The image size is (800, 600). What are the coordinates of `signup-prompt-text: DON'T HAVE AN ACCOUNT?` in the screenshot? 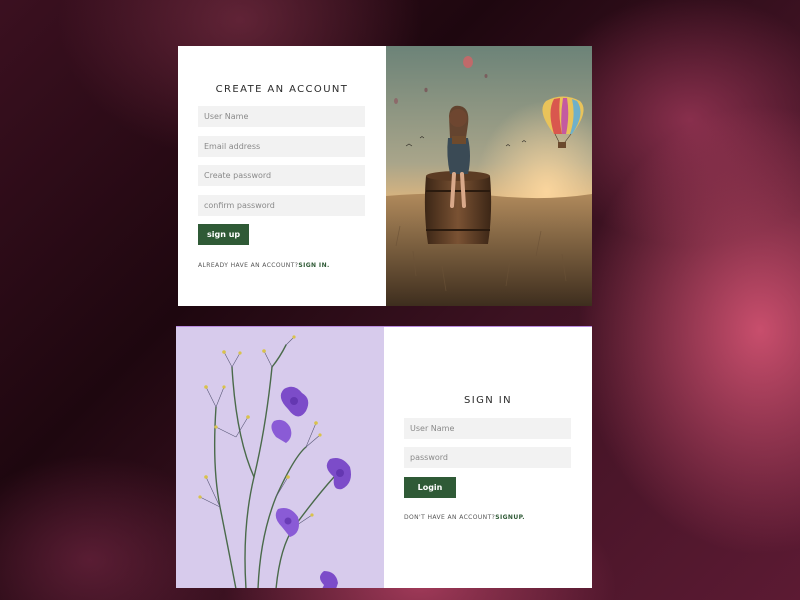 It's located at (450, 517).